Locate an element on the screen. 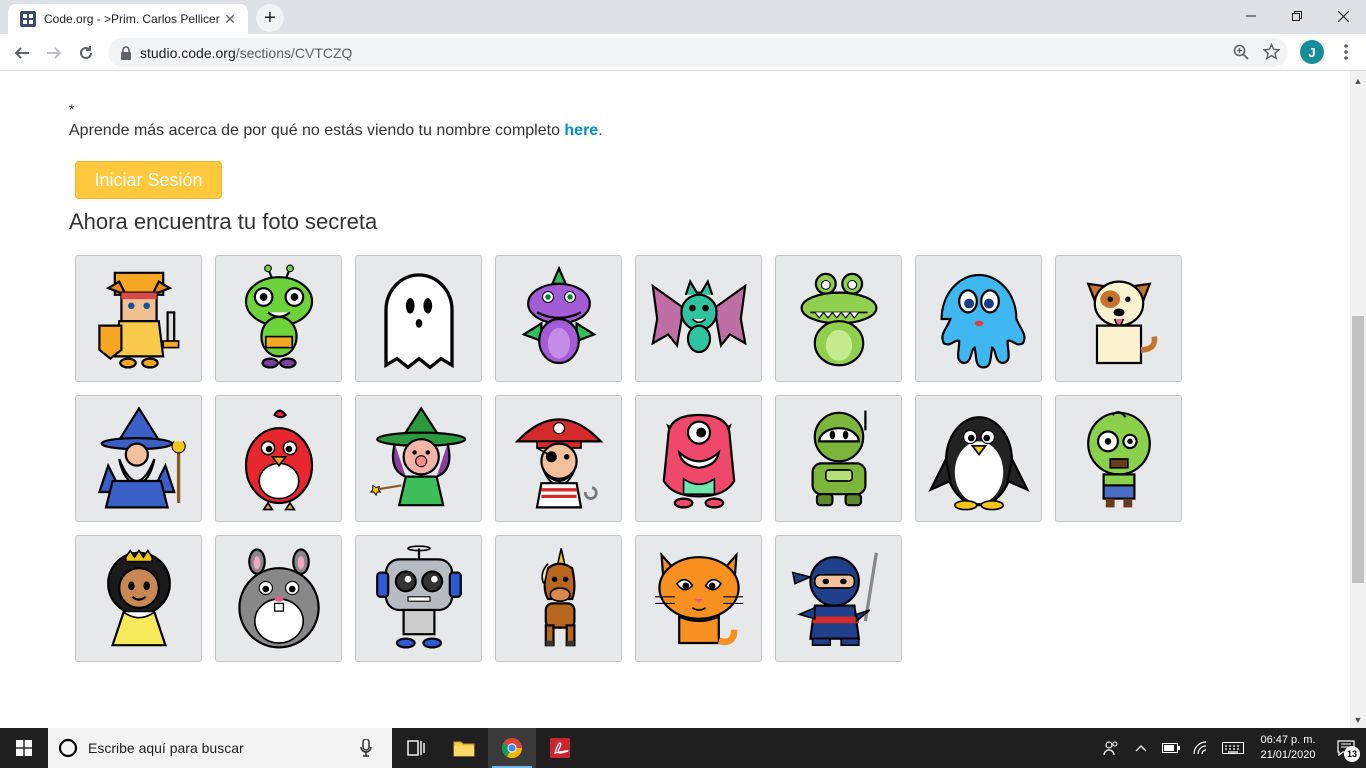 This screenshot has width=1366, height=768. action-center-button: 13 is located at coordinates (1346, 748).